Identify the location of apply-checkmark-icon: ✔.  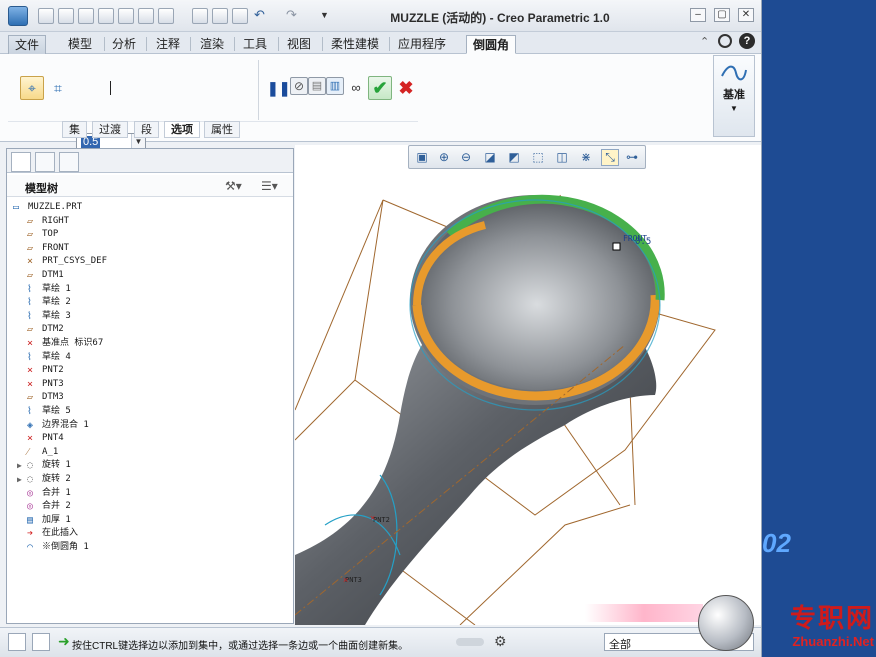
(380, 88).